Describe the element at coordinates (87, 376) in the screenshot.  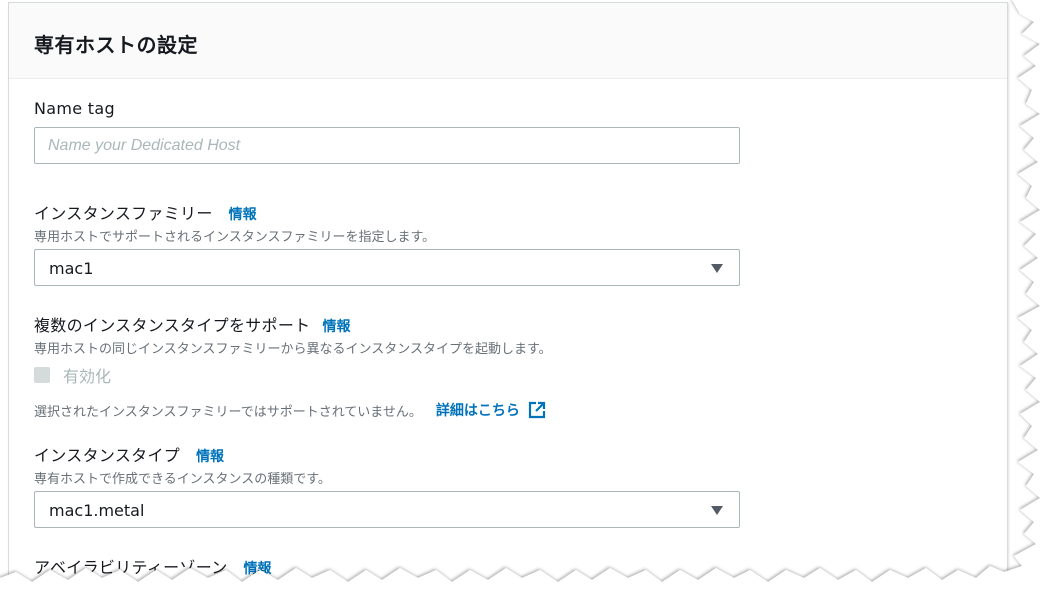
I see `enable-checkbox-label: 有効化` at that location.